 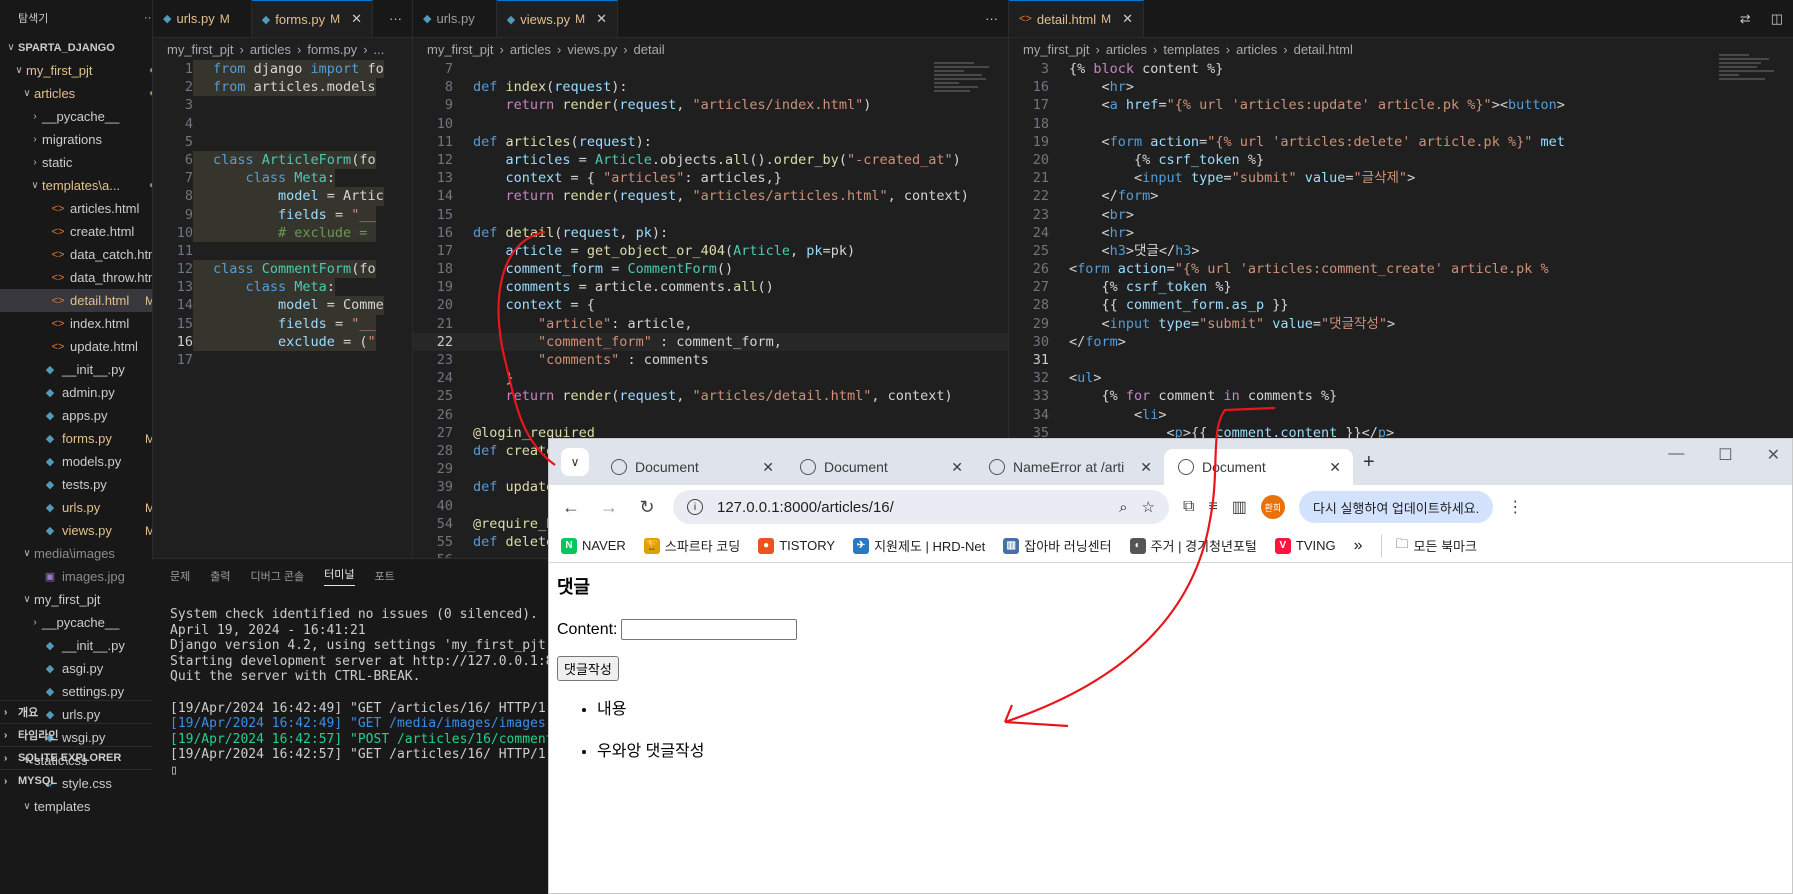 I want to click on sidebar-section: › SQLITE EXPLORER, so click(x=86, y=757).